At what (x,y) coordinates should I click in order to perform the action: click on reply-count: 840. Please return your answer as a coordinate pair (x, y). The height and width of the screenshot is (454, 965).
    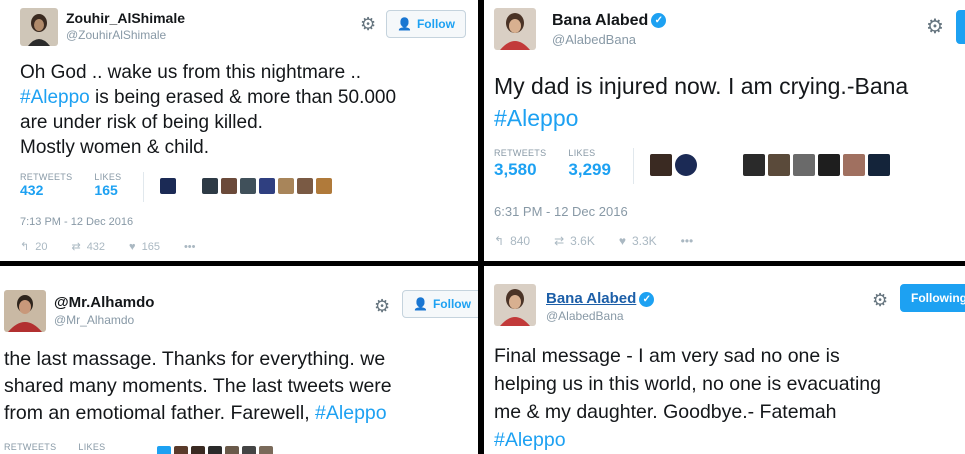
    Looking at the image, I should click on (520, 241).